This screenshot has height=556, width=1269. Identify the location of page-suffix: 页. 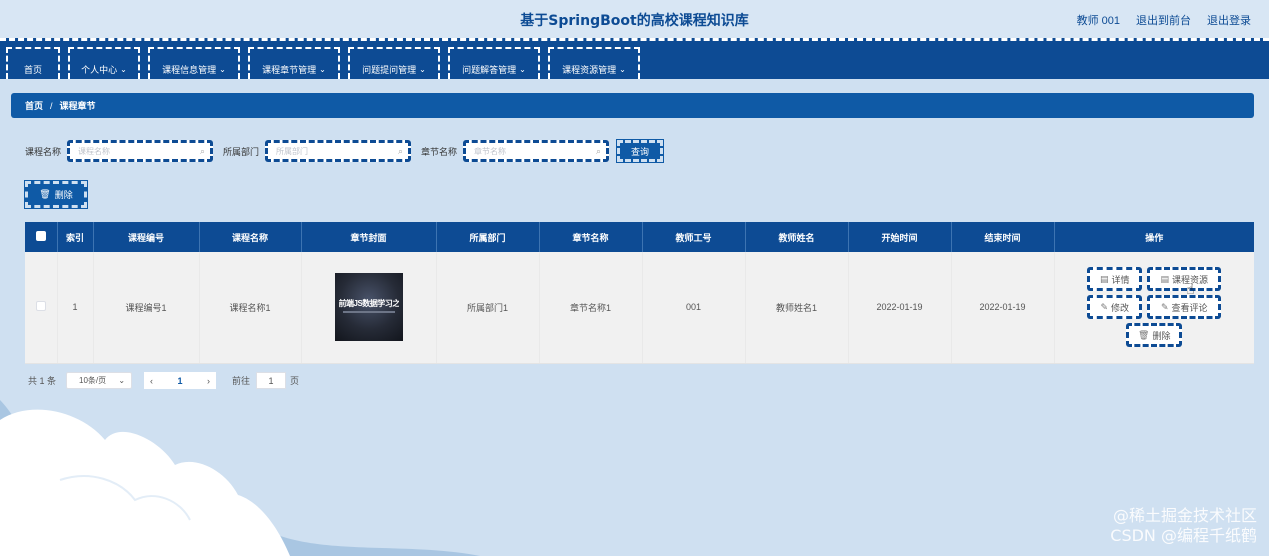
(295, 381).